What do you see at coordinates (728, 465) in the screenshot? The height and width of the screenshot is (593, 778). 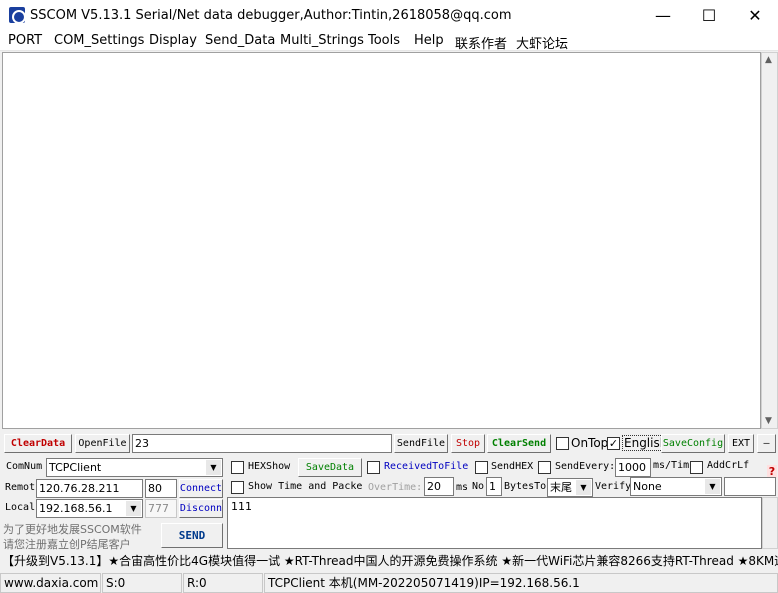 I see `add-crlf-label: AddCrLf` at bounding box center [728, 465].